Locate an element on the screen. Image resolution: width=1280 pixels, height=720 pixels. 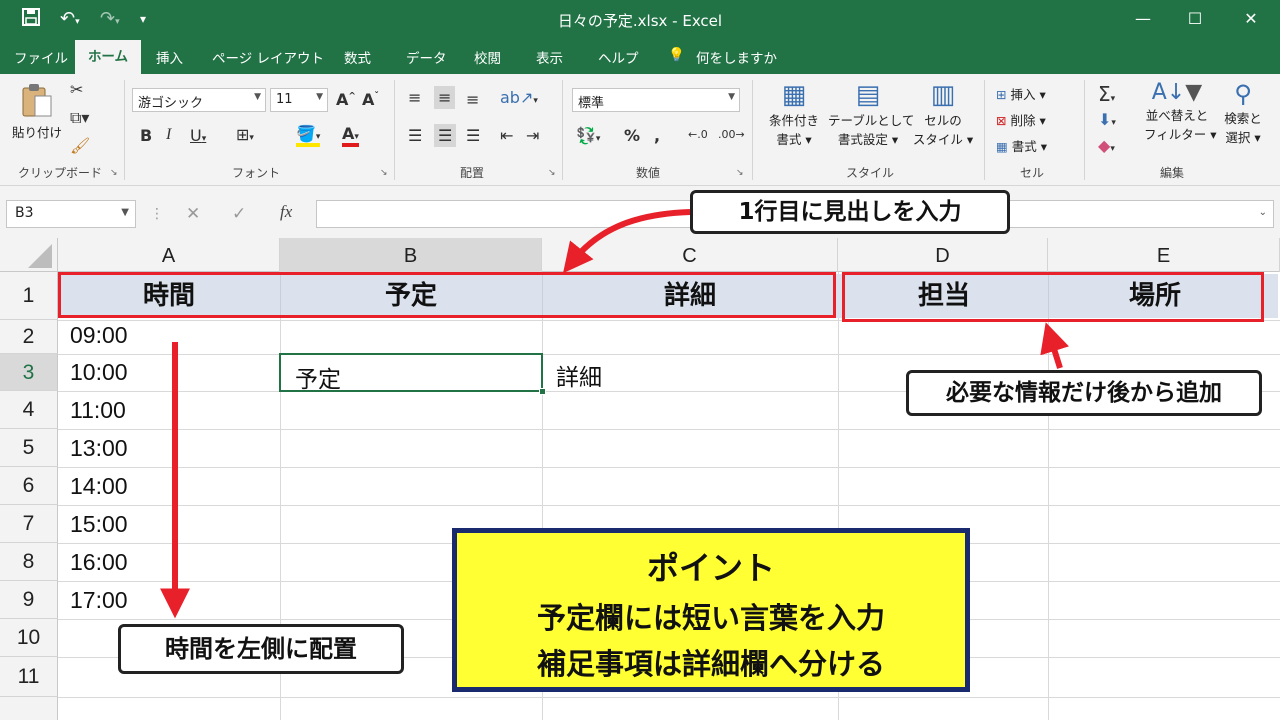
optional-arrow is located at coordinates (1054, 345).